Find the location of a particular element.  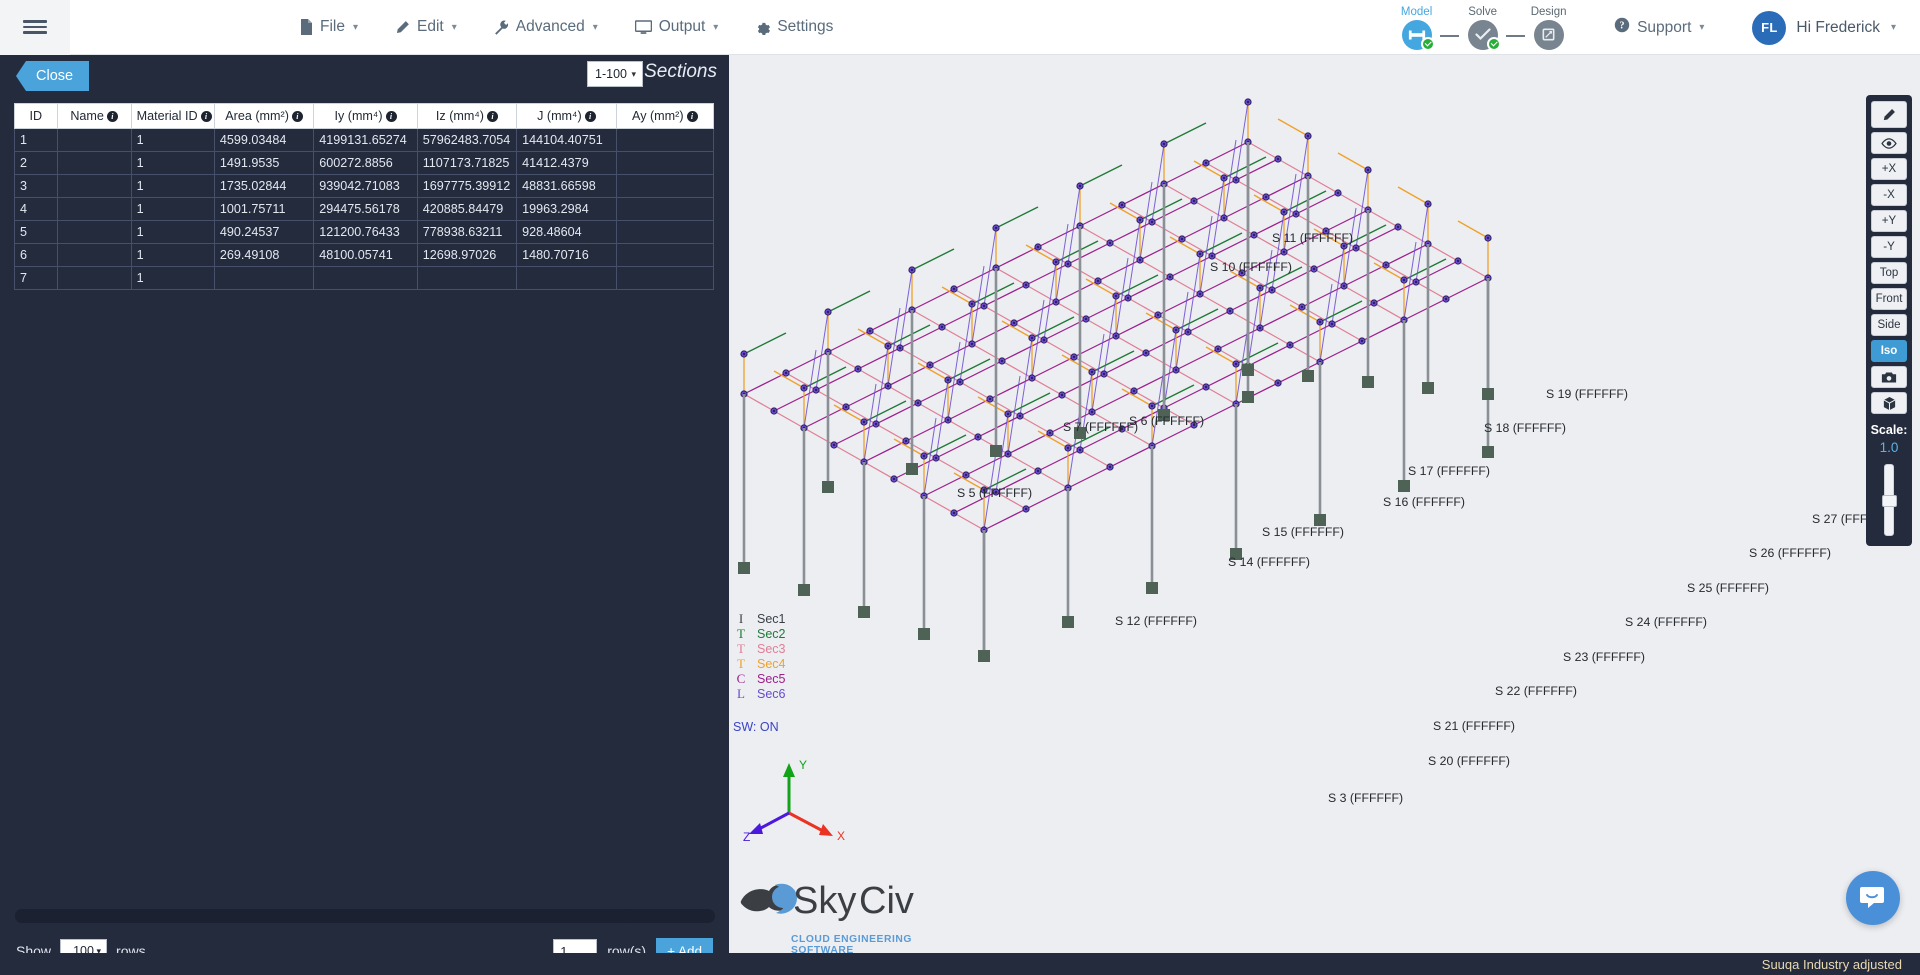

cell-iy: 4199131.65274 is located at coordinates (365, 140).